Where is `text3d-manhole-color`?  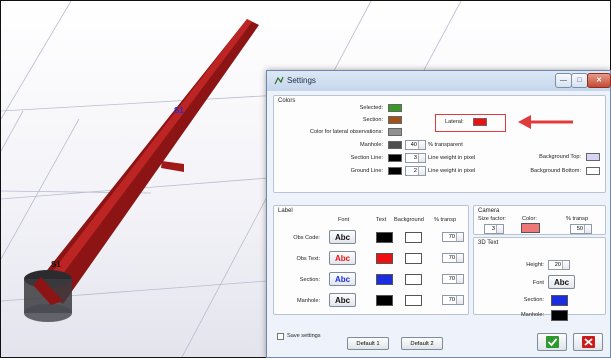
text3d-manhole-color is located at coordinates (559, 315).